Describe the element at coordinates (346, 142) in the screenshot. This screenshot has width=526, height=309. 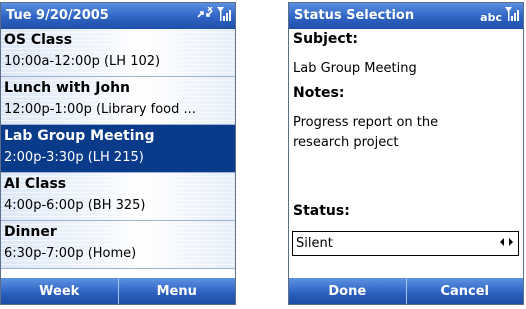
I see `notes-line-2: research project` at that location.